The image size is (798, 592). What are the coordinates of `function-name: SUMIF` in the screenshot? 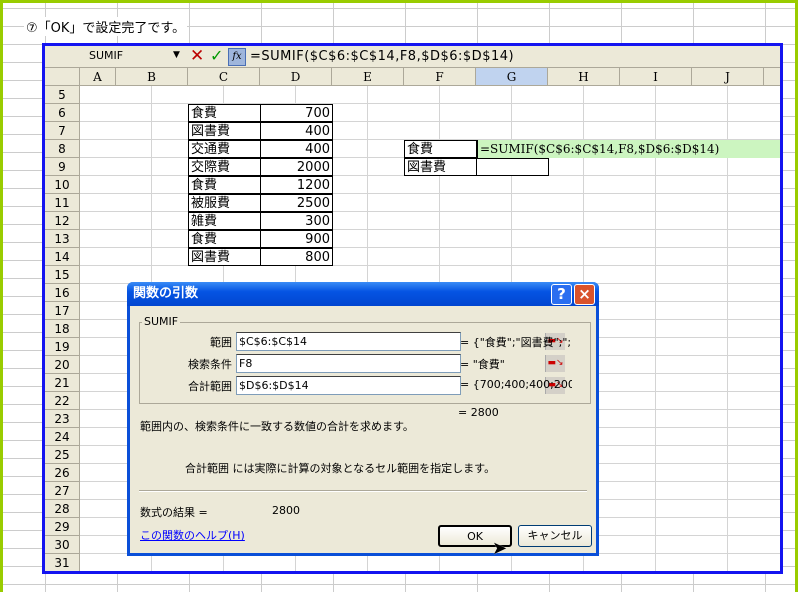 It's located at (161, 321).